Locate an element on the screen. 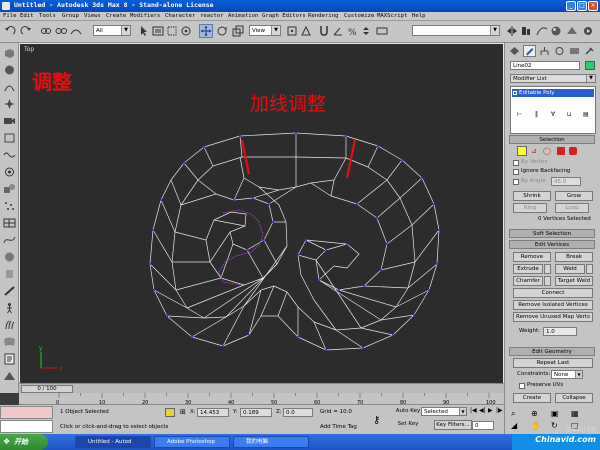  menu-tools: Tools is located at coordinates (47, 16).